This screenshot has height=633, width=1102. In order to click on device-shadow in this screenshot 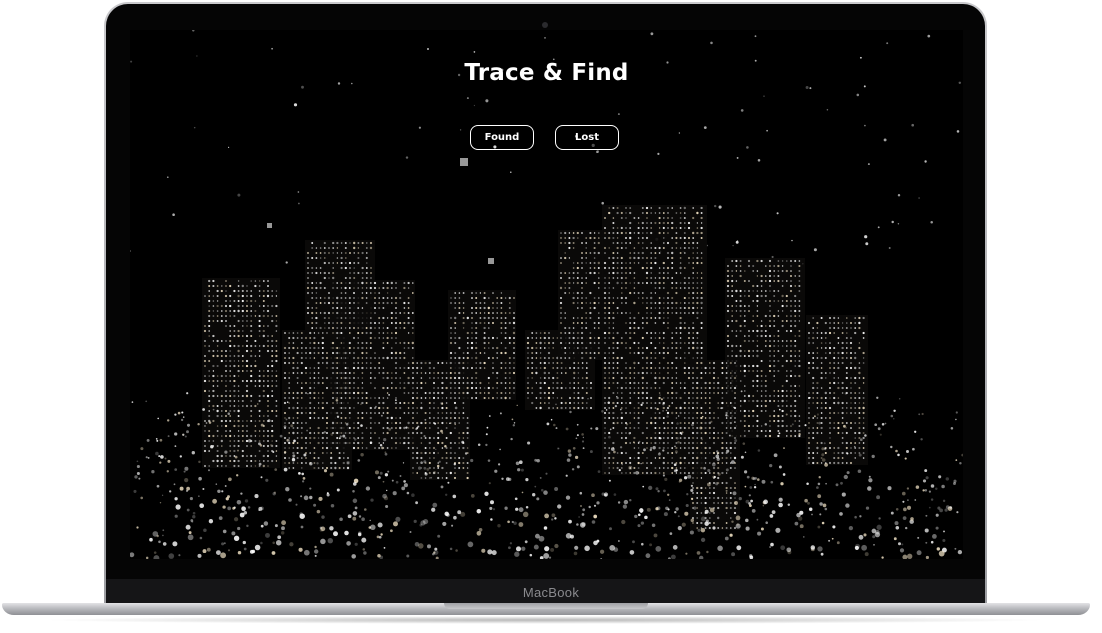, I will do `click(545, 620)`.